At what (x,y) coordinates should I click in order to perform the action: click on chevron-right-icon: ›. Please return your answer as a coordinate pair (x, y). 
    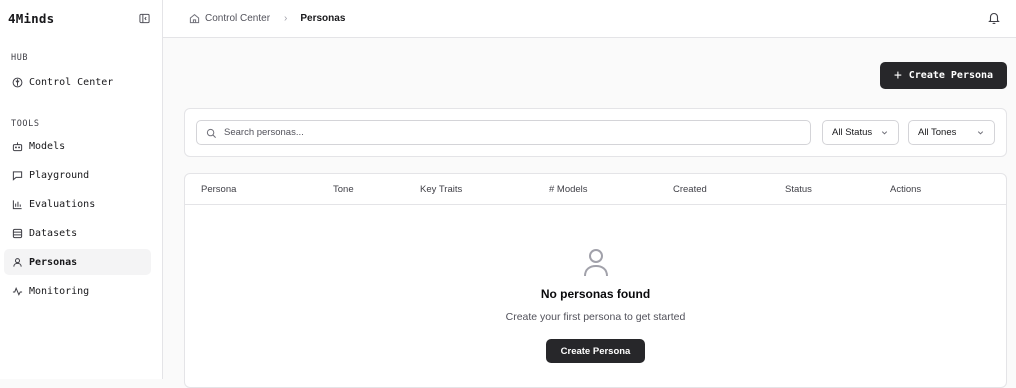
    Looking at the image, I should click on (286, 18).